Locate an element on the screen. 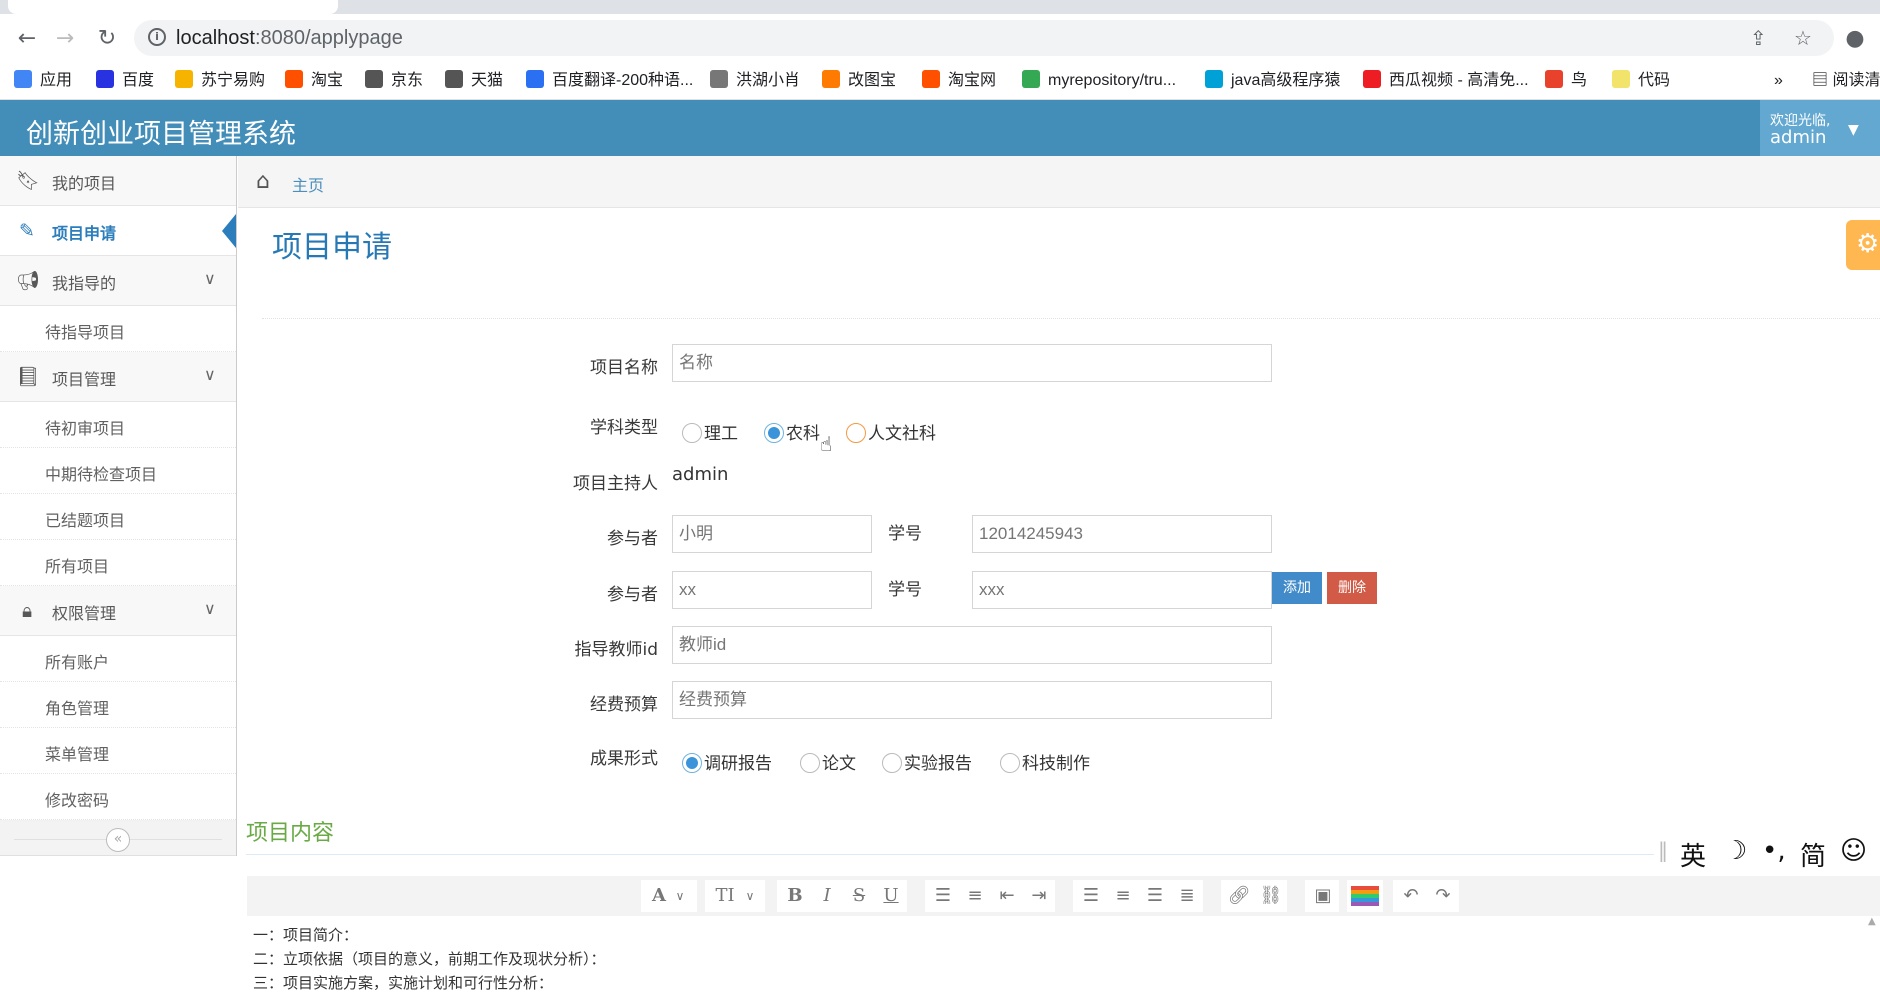  divider is located at coordinates (1071, 318).